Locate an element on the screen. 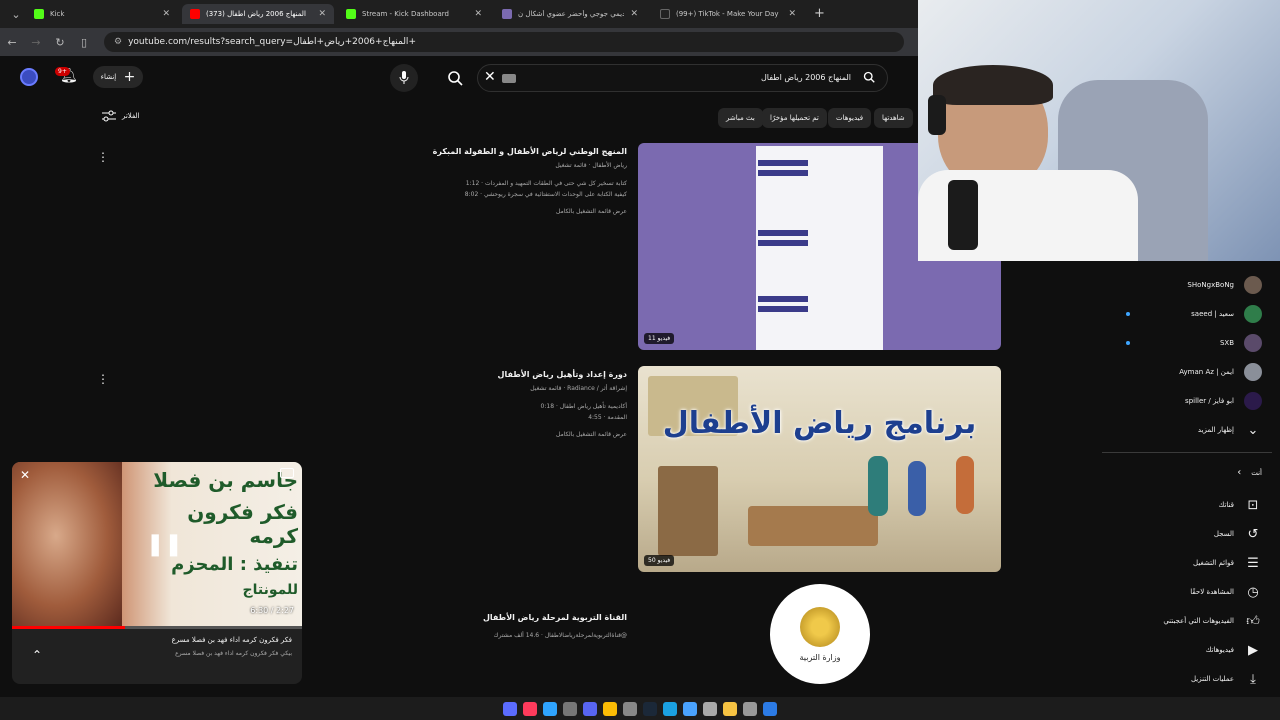  subscription-item: SHoNgxBoNg is located at coordinates (1224, 285).